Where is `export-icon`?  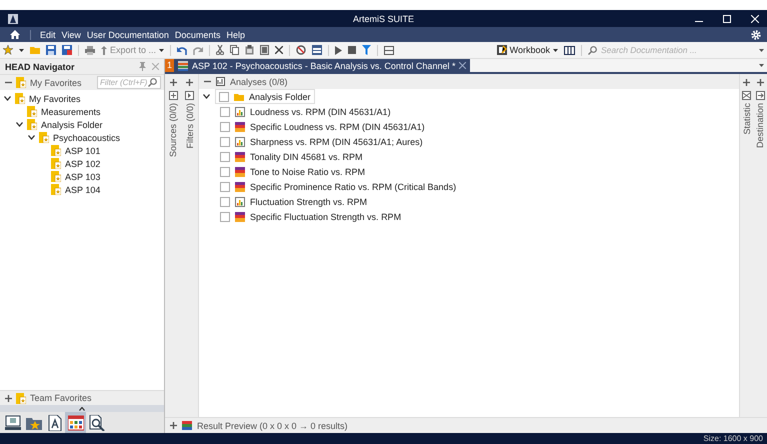
export-icon is located at coordinates (760, 95).